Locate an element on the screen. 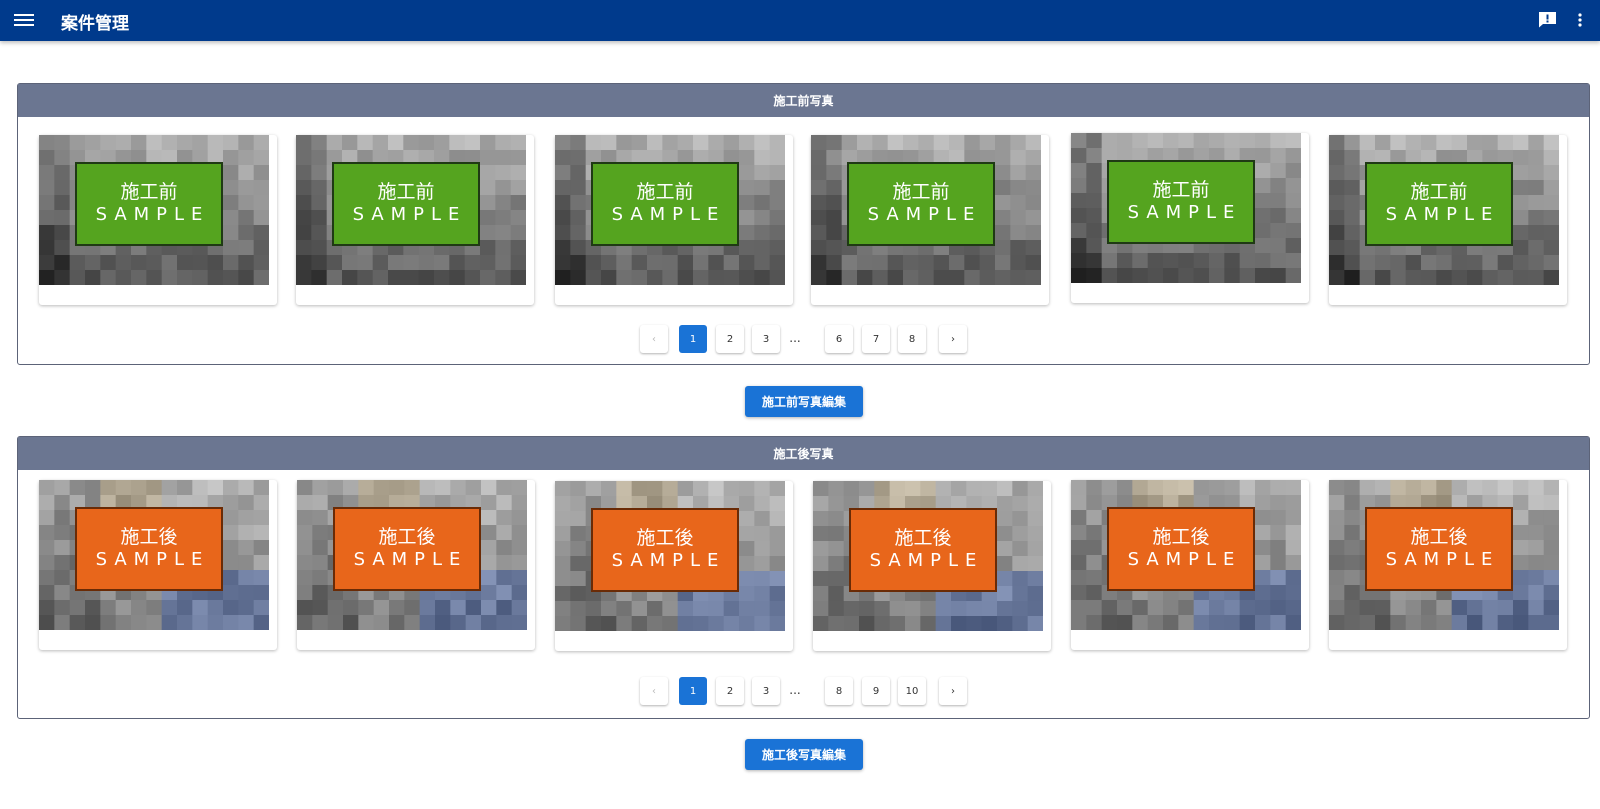  edit-before-photos-button: 施工前写真編集 is located at coordinates (804, 401).